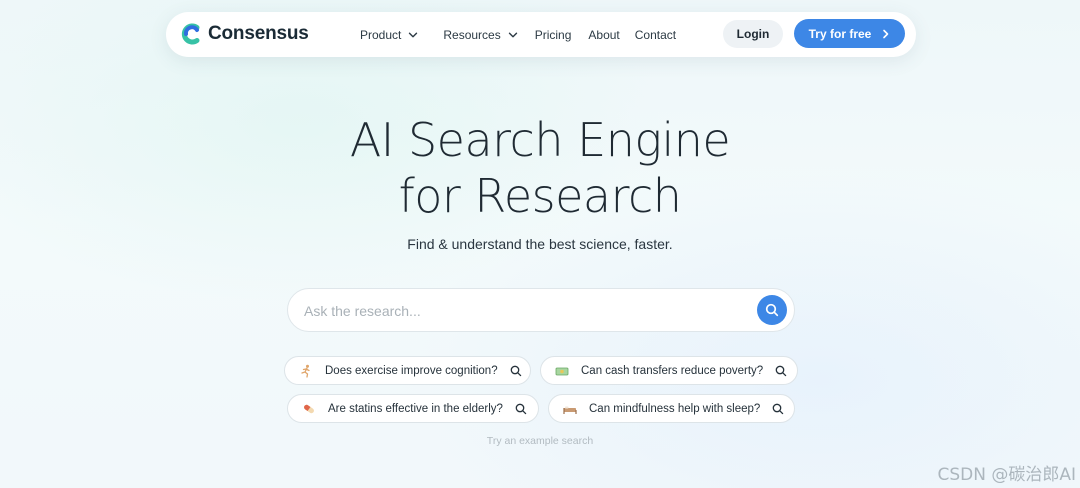 This screenshot has width=1080, height=488. Describe the element at coordinates (840, 33) in the screenshot. I see `try-for-free-label: Try for free` at that location.